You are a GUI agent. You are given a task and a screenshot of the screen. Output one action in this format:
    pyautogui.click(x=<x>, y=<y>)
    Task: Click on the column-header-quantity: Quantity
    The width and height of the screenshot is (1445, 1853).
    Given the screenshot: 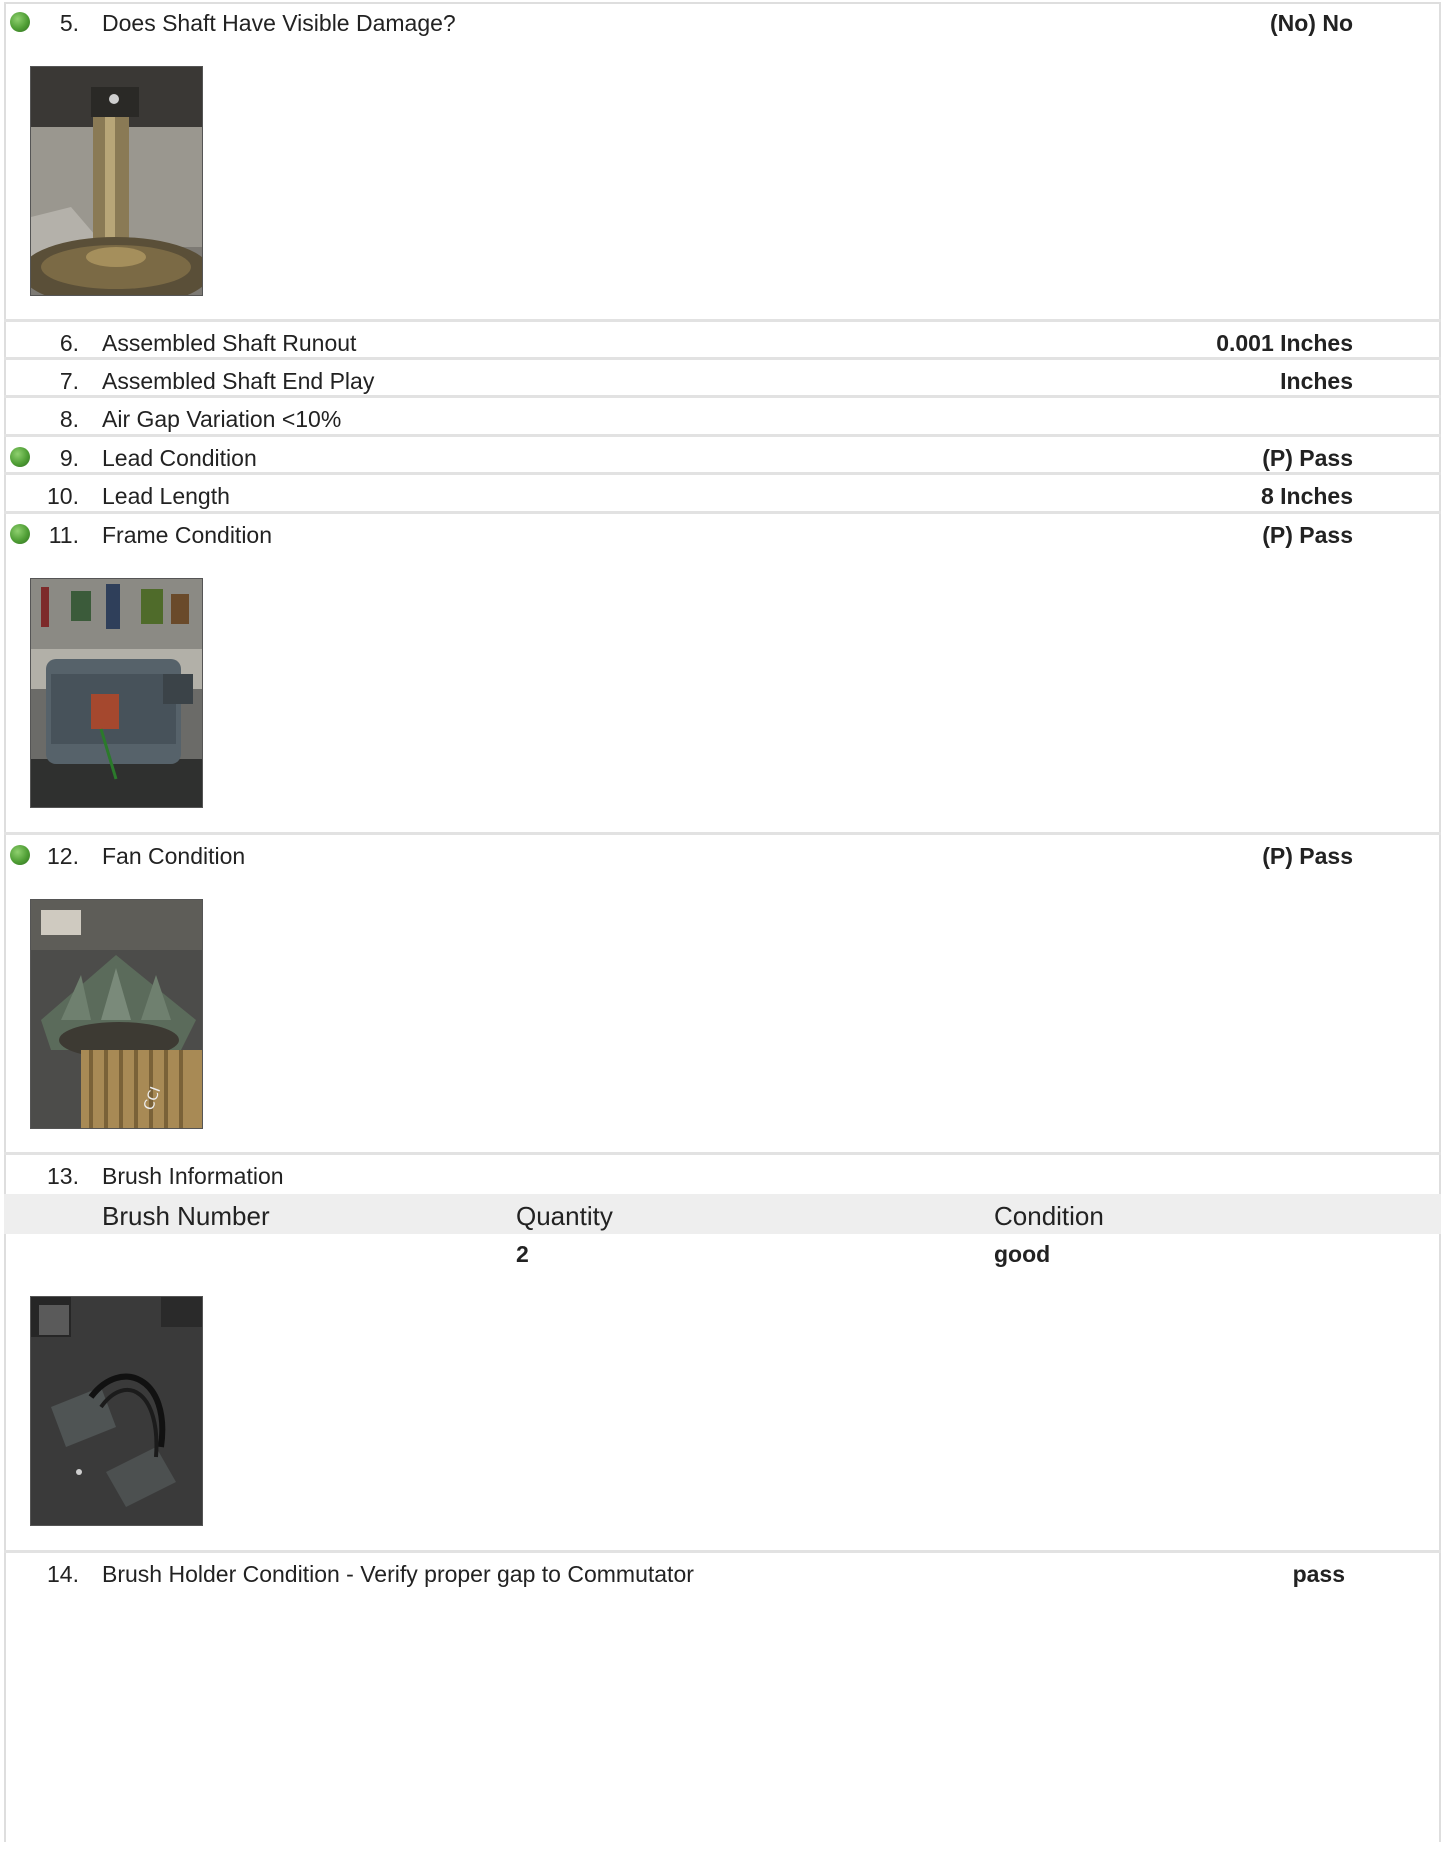 What is the action you would take?
    pyautogui.click(x=564, y=1216)
    